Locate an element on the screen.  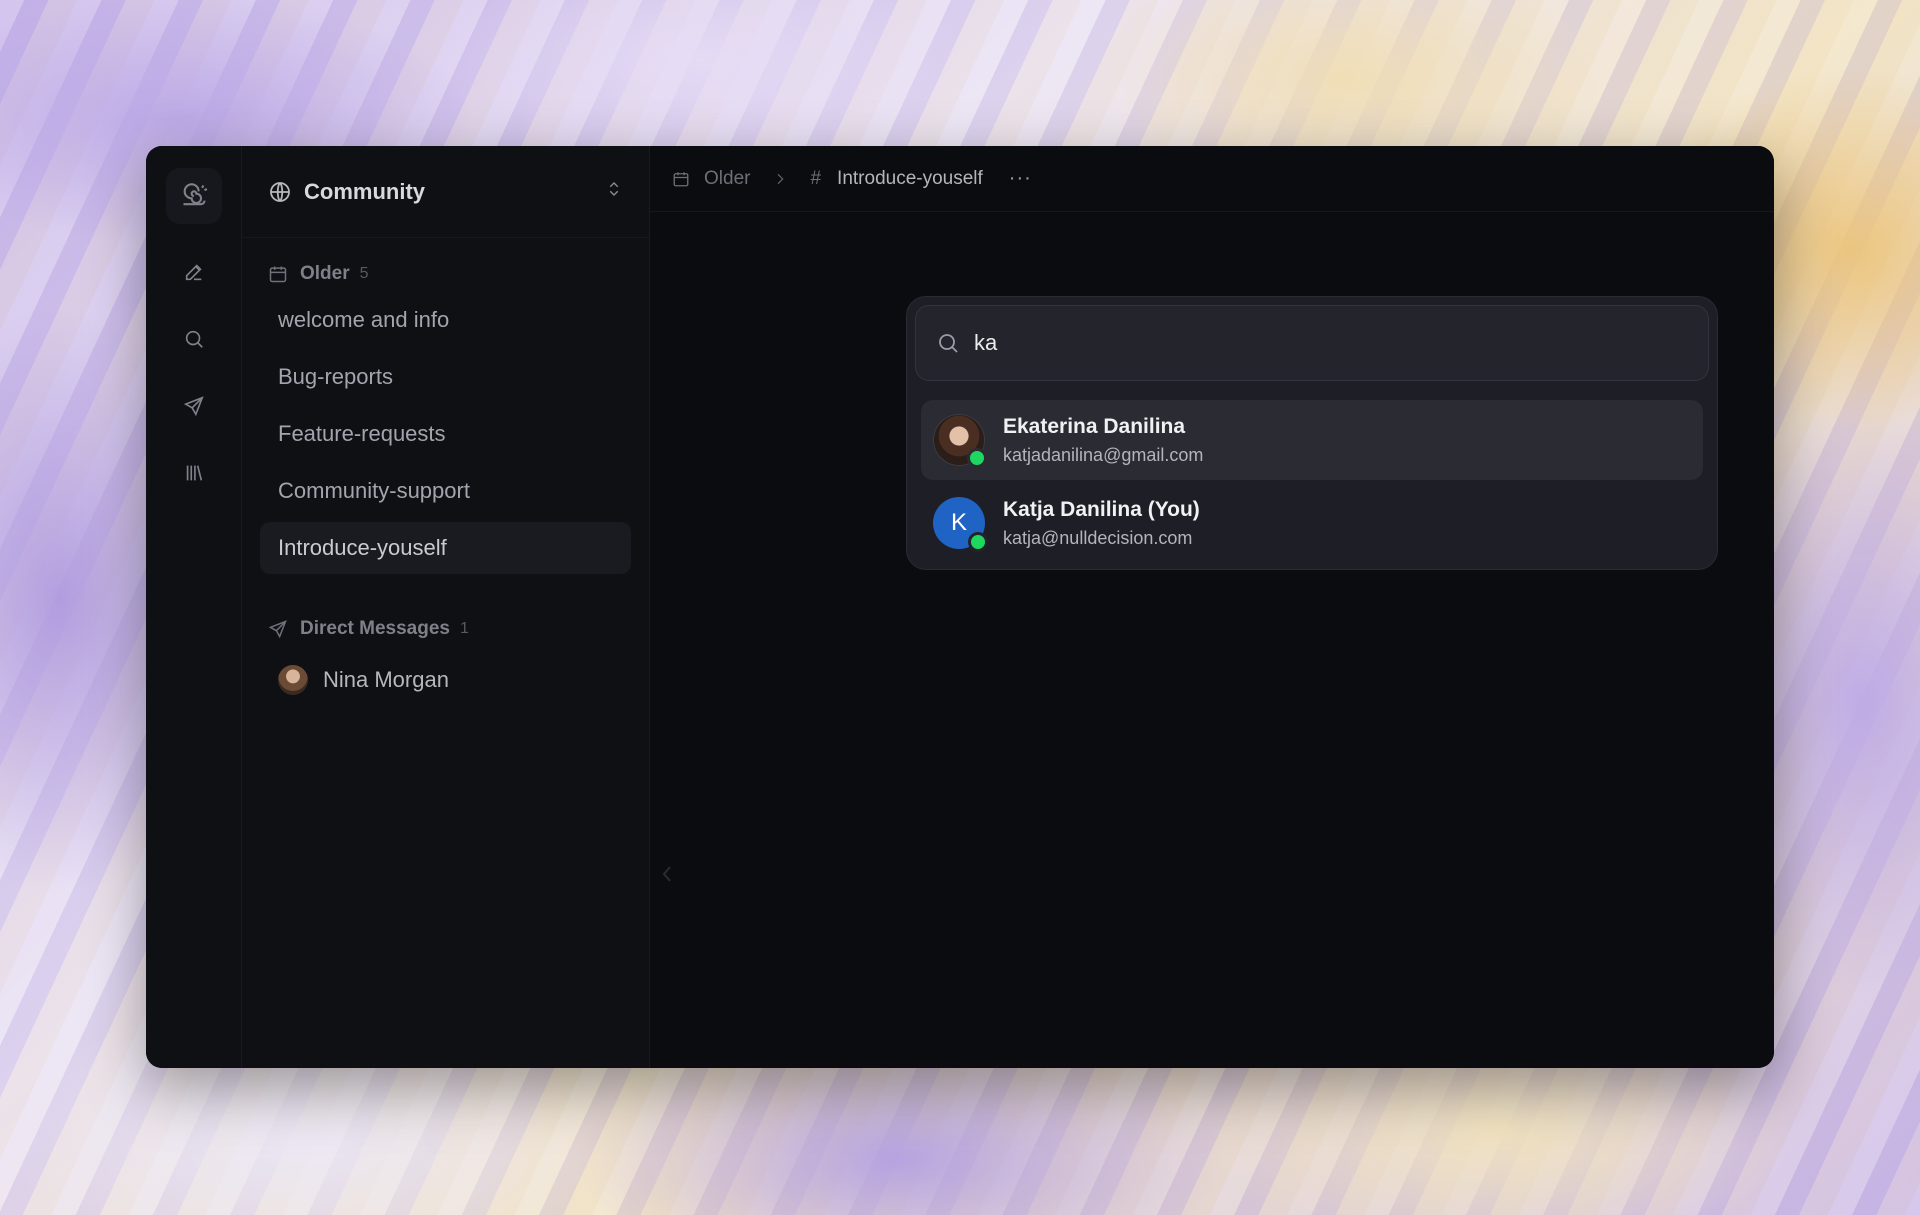
hash-icon: # is located at coordinates (816, 178).